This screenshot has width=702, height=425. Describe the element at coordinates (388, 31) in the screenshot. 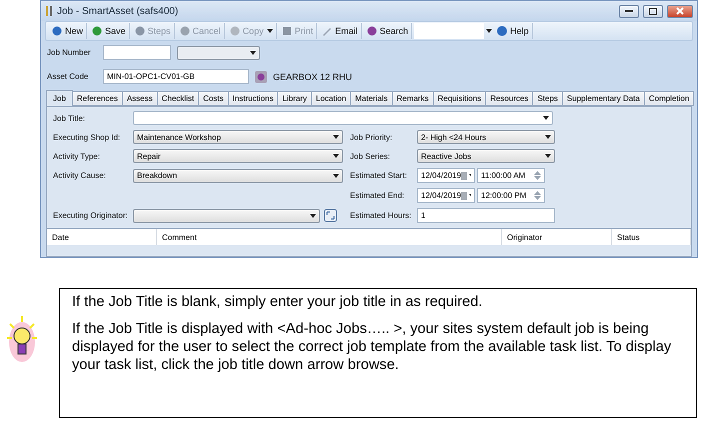

I see `toolbar-button: Search` at that location.